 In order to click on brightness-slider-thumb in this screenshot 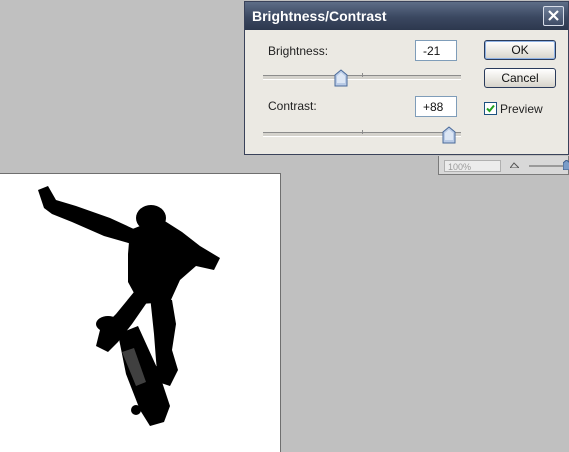, I will do `click(341, 78)`.